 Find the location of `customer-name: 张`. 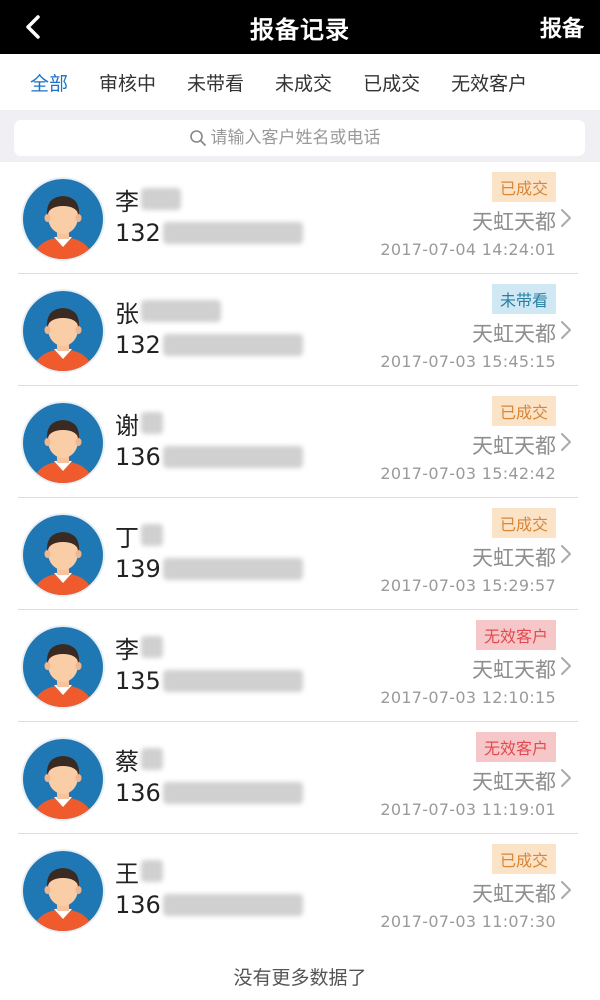

customer-name: 张 is located at coordinates (168, 312).